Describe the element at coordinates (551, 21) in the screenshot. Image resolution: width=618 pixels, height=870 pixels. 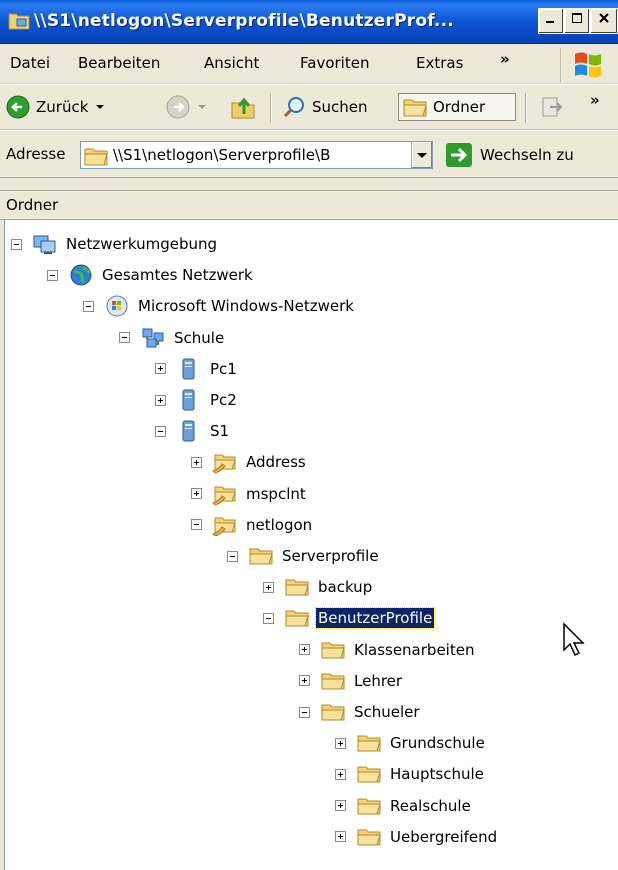
I see `minimize-button` at that location.